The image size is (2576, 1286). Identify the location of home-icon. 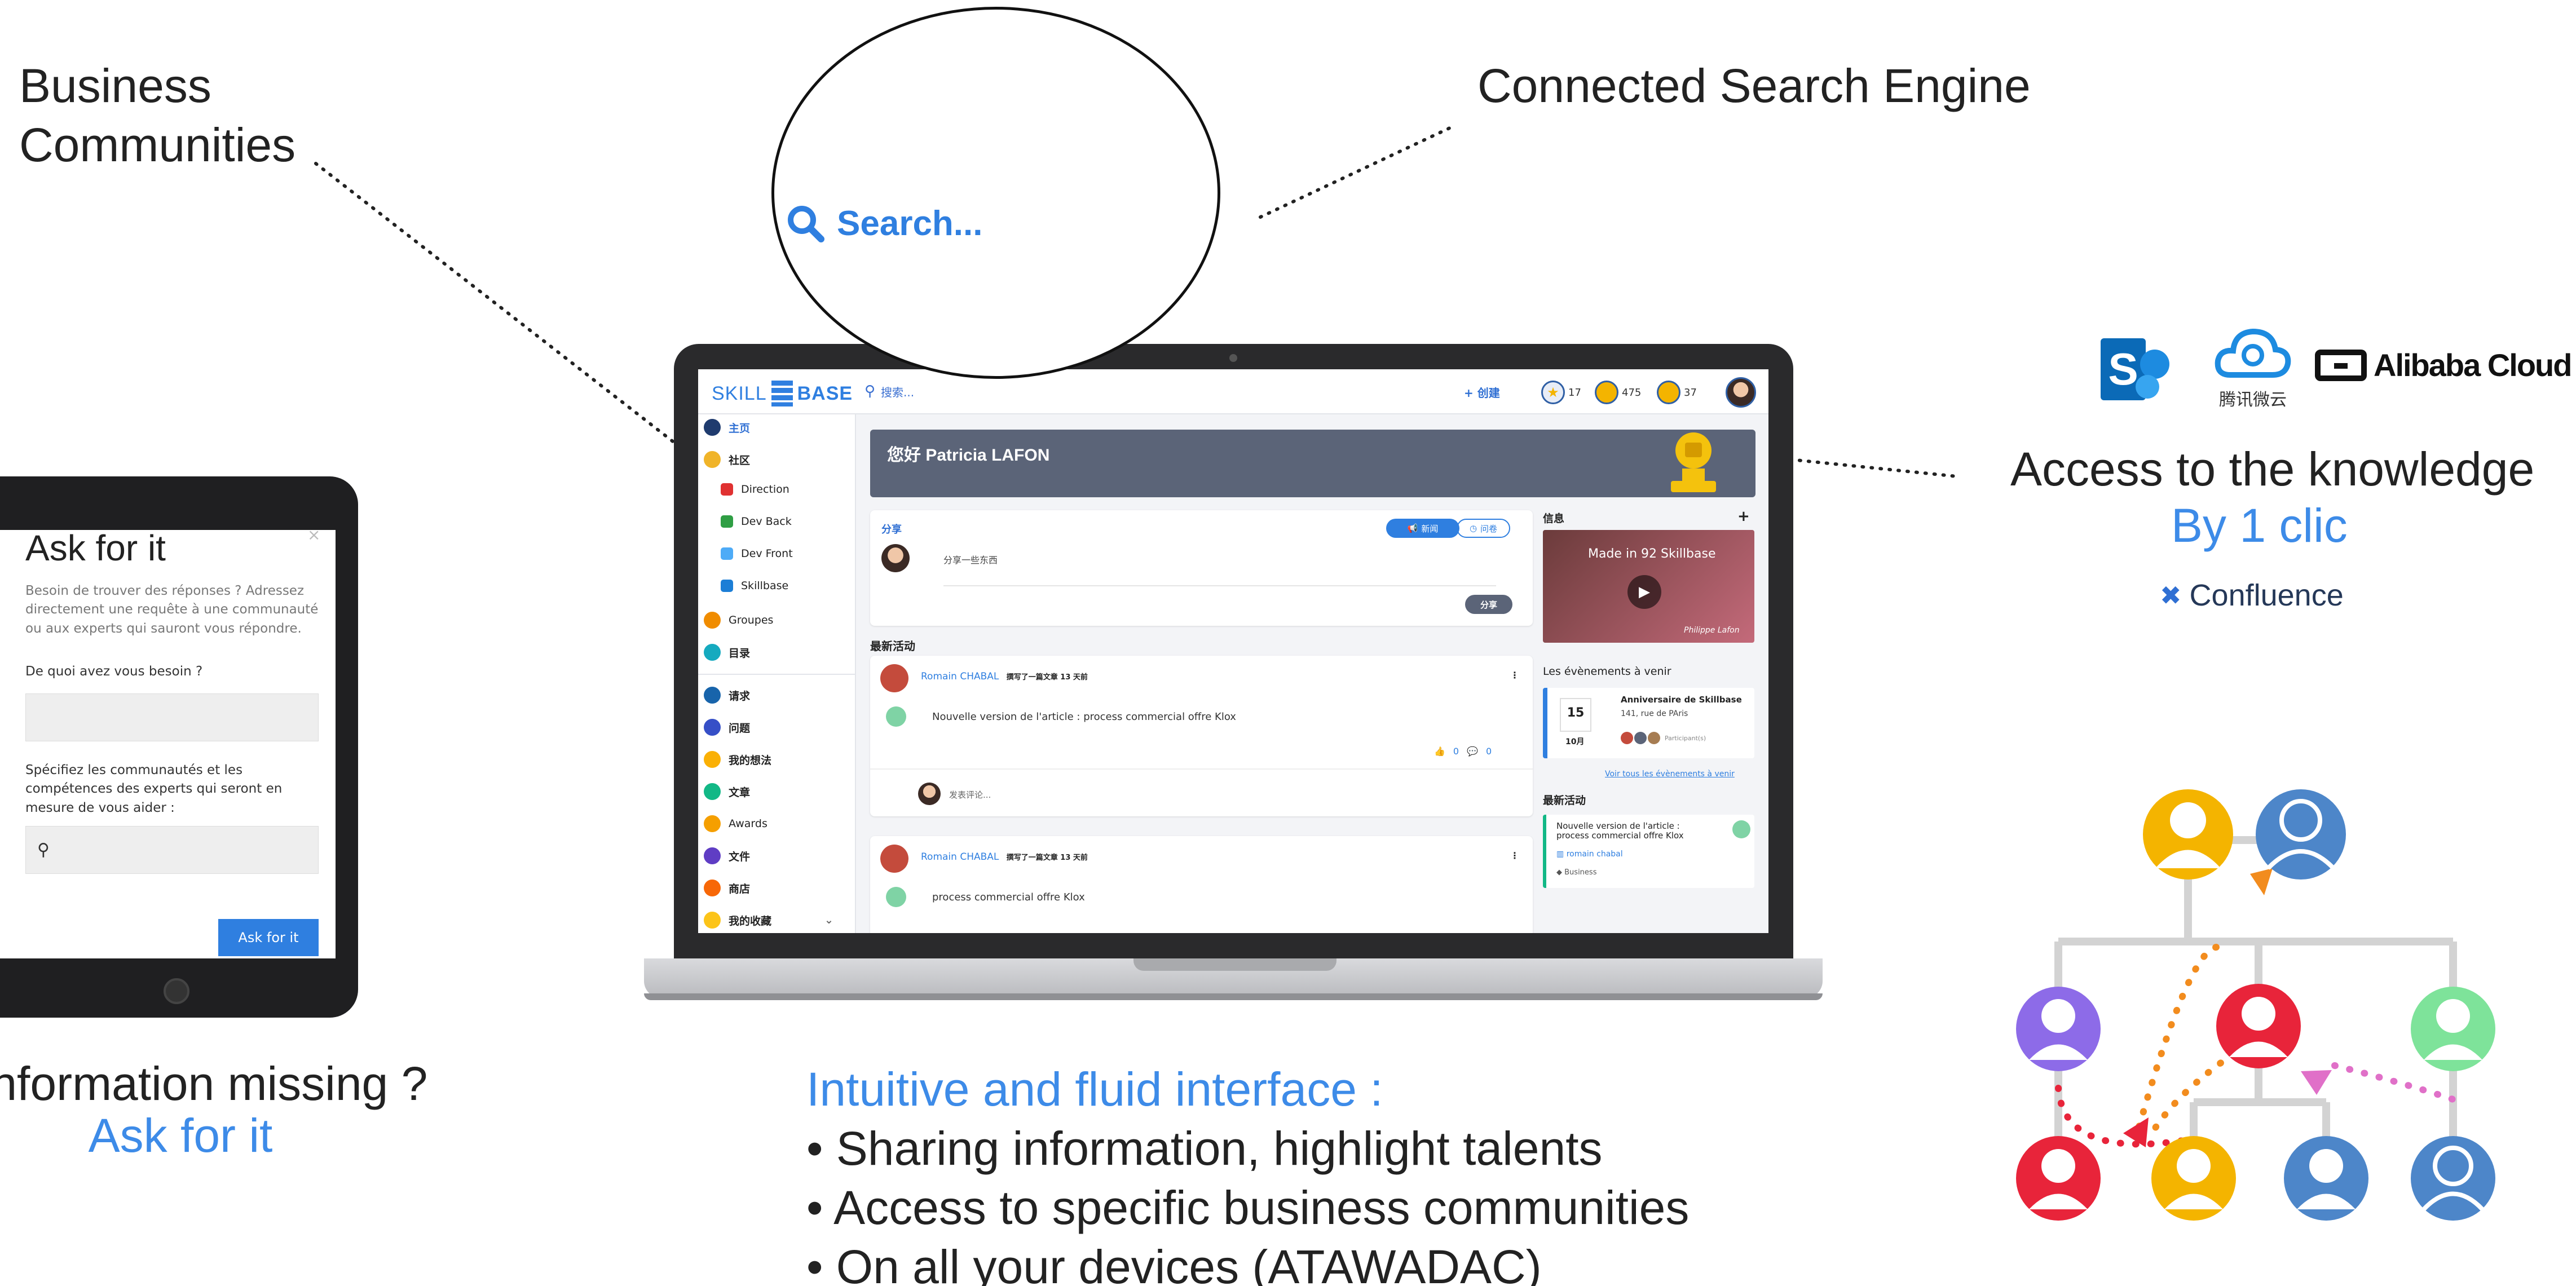
(712, 427).